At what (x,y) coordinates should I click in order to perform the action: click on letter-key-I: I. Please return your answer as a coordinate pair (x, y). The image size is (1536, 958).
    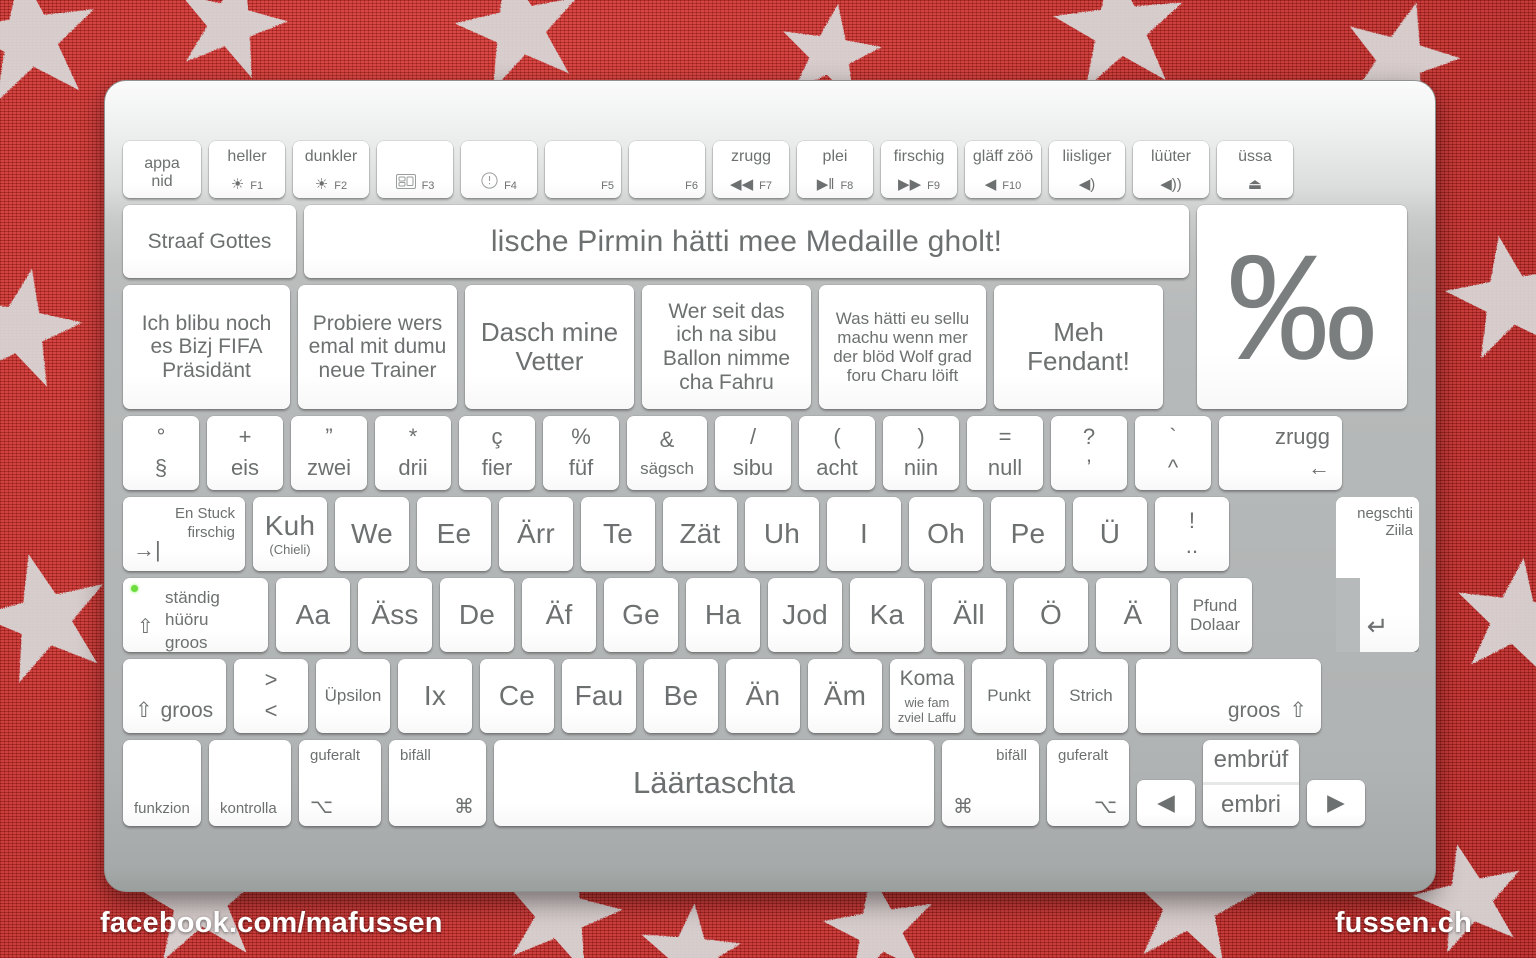
    Looking at the image, I should click on (864, 534).